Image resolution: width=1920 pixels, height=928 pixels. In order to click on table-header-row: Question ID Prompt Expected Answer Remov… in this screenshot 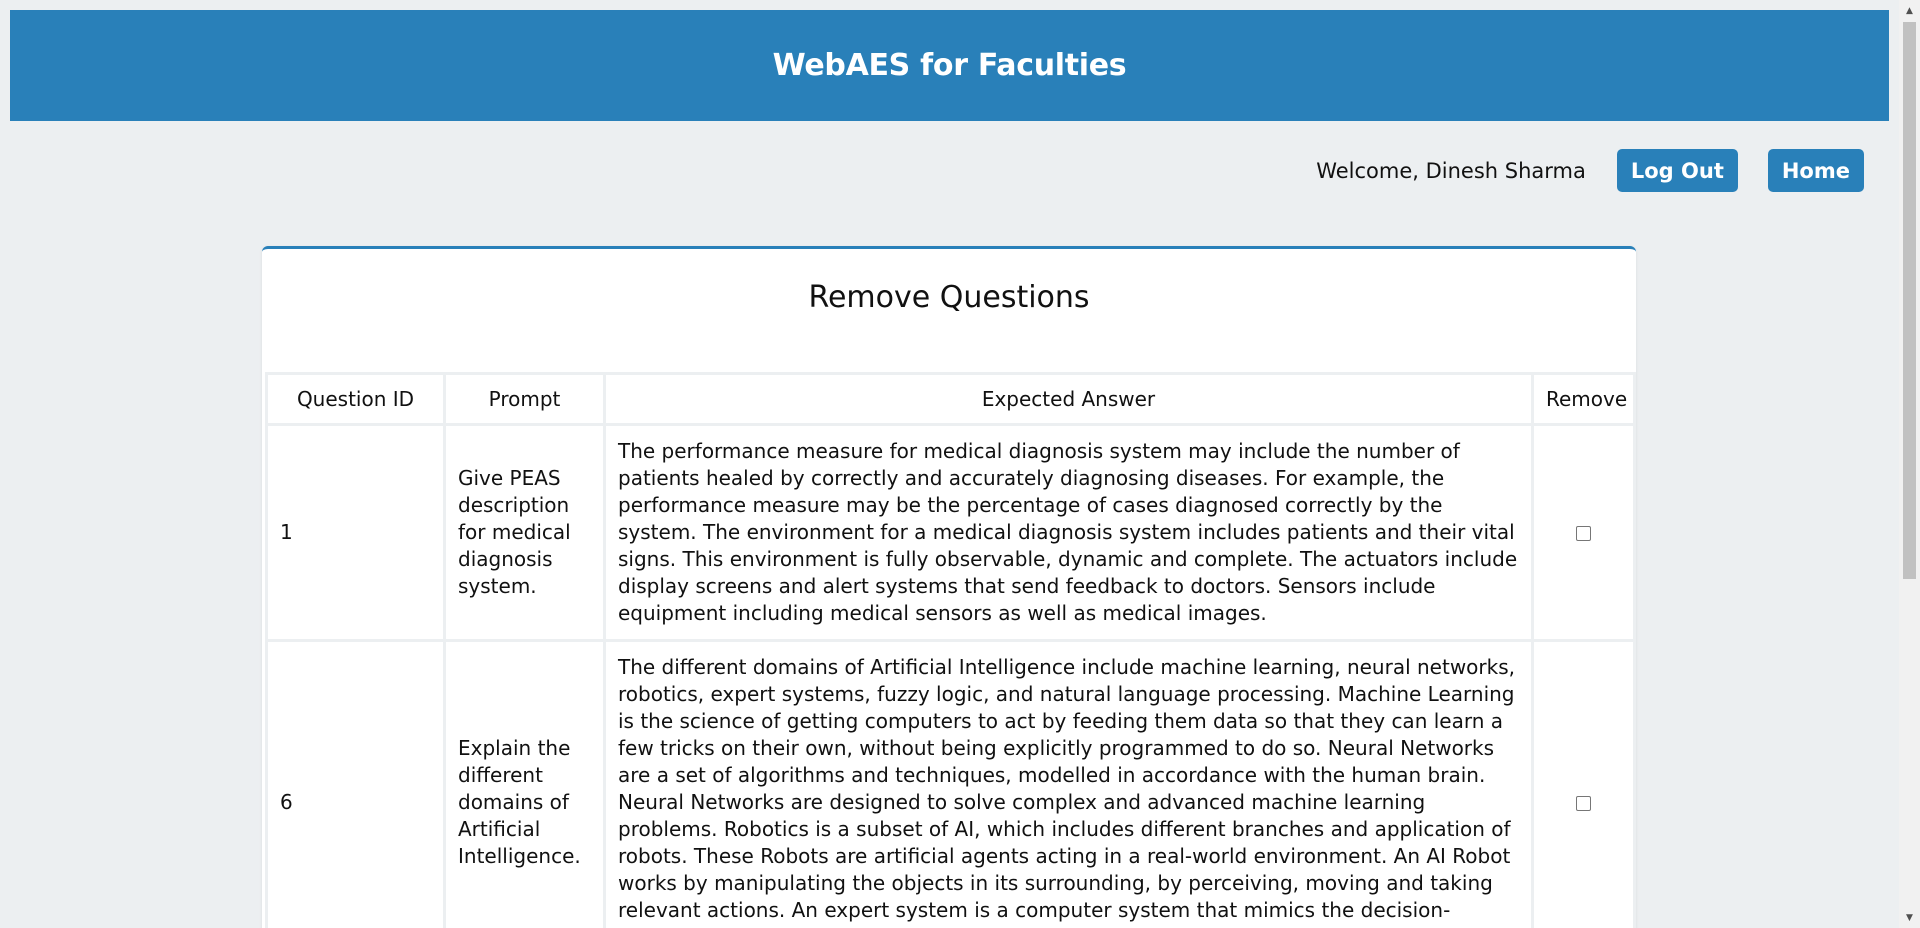, I will do `click(950, 399)`.